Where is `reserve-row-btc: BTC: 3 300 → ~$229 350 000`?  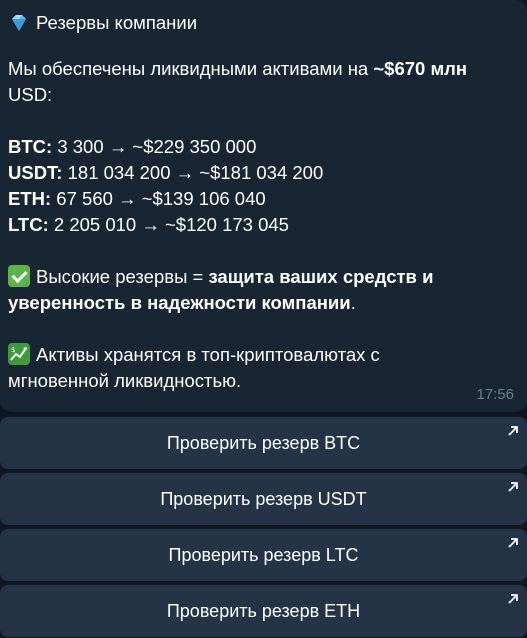 reserve-row-btc: BTC: 3 300 → ~$229 350 000 is located at coordinates (132, 146).